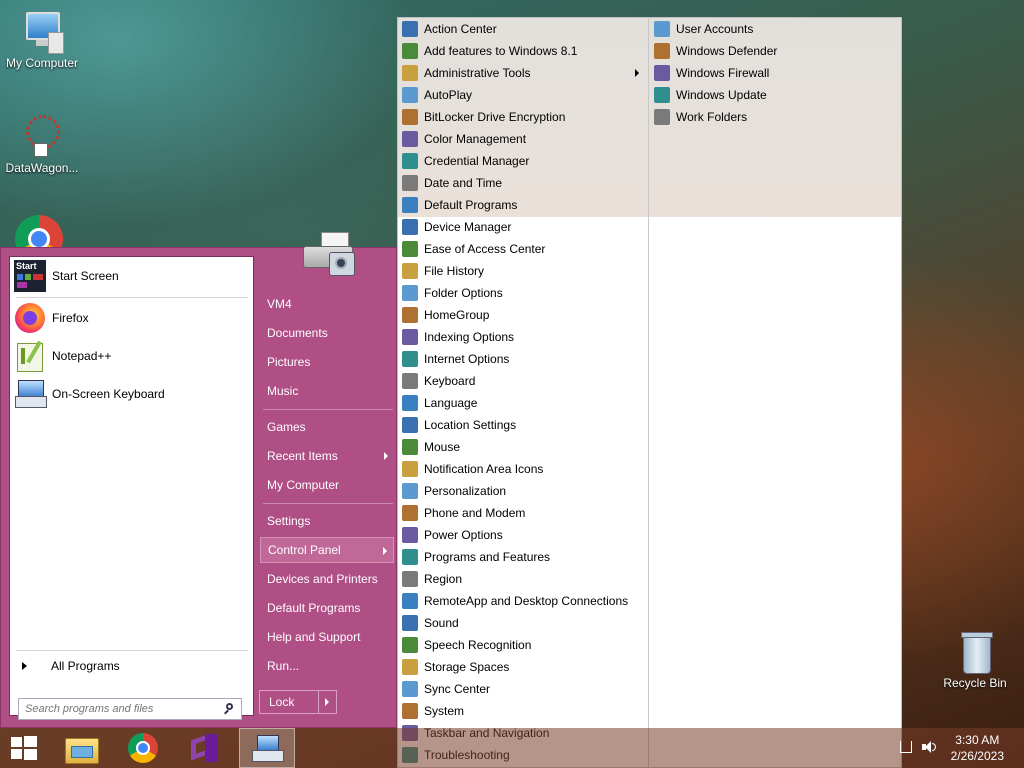  Describe the element at coordinates (975, 660) in the screenshot. I see `desktop-icon-recycle-bin: Recycle Bin` at that location.